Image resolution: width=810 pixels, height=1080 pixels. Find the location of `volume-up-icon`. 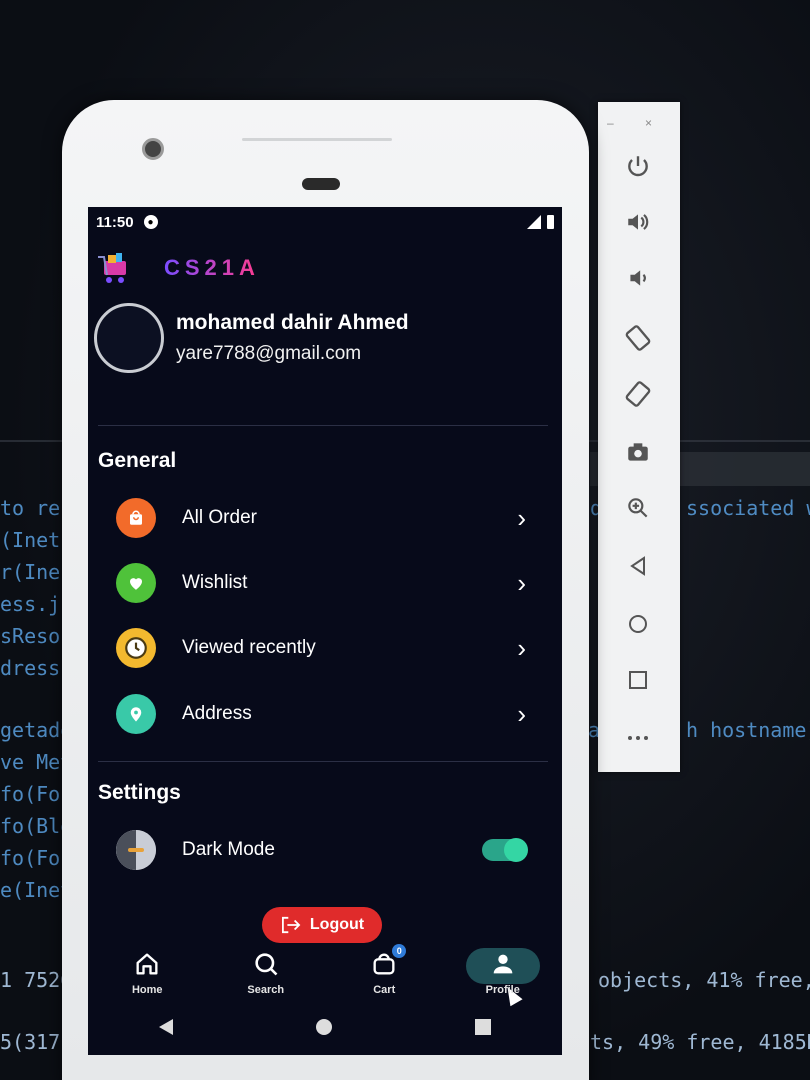

volume-up-icon is located at coordinates (638, 222).